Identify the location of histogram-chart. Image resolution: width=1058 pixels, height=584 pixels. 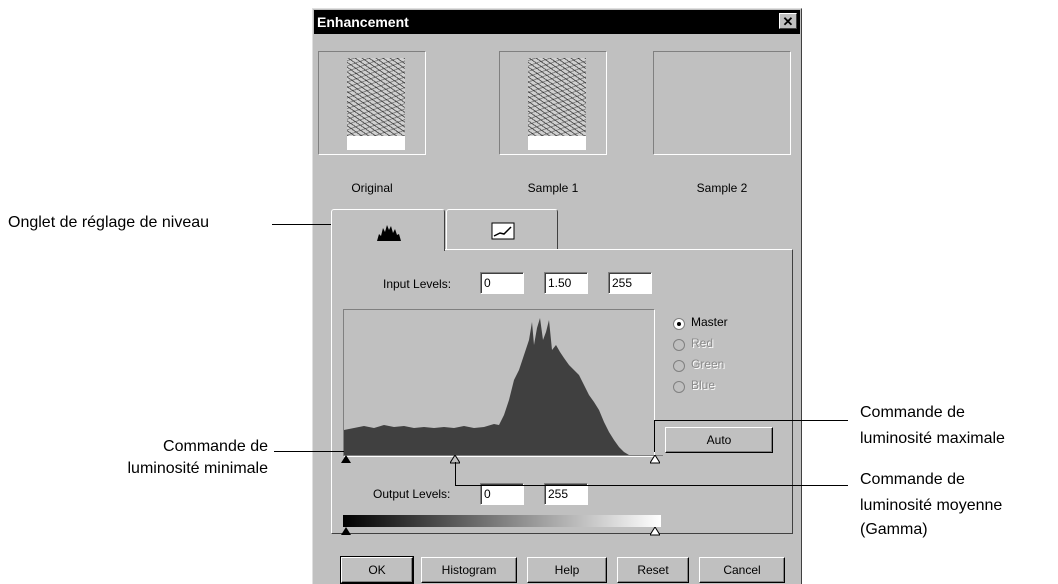
(499, 387).